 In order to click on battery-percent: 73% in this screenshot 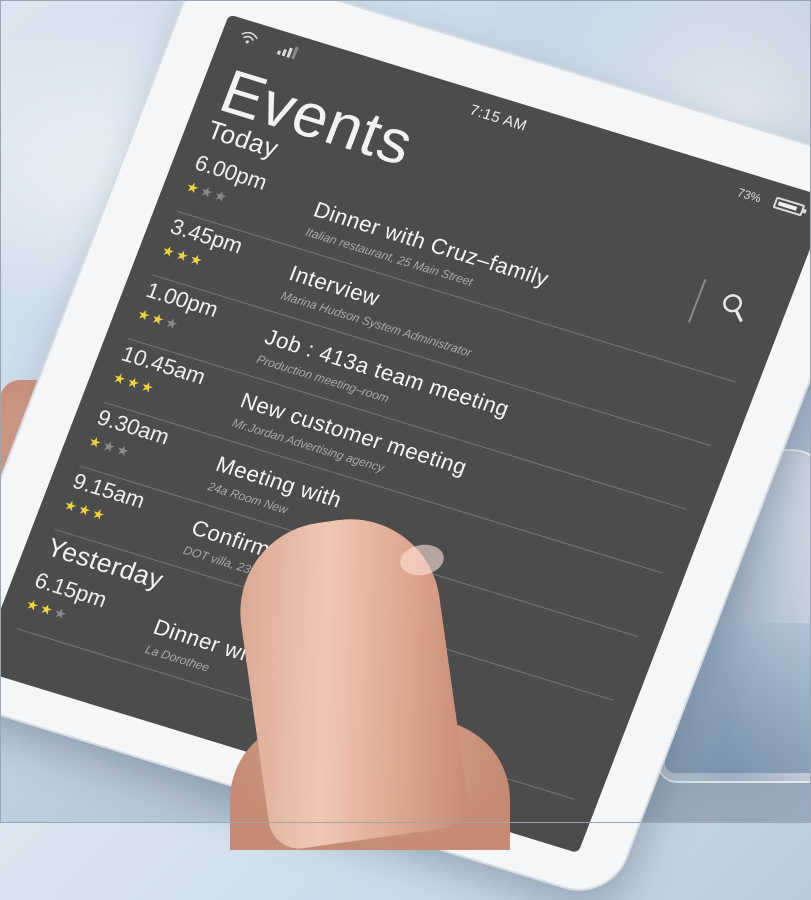, I will do `click(749, 195)`.